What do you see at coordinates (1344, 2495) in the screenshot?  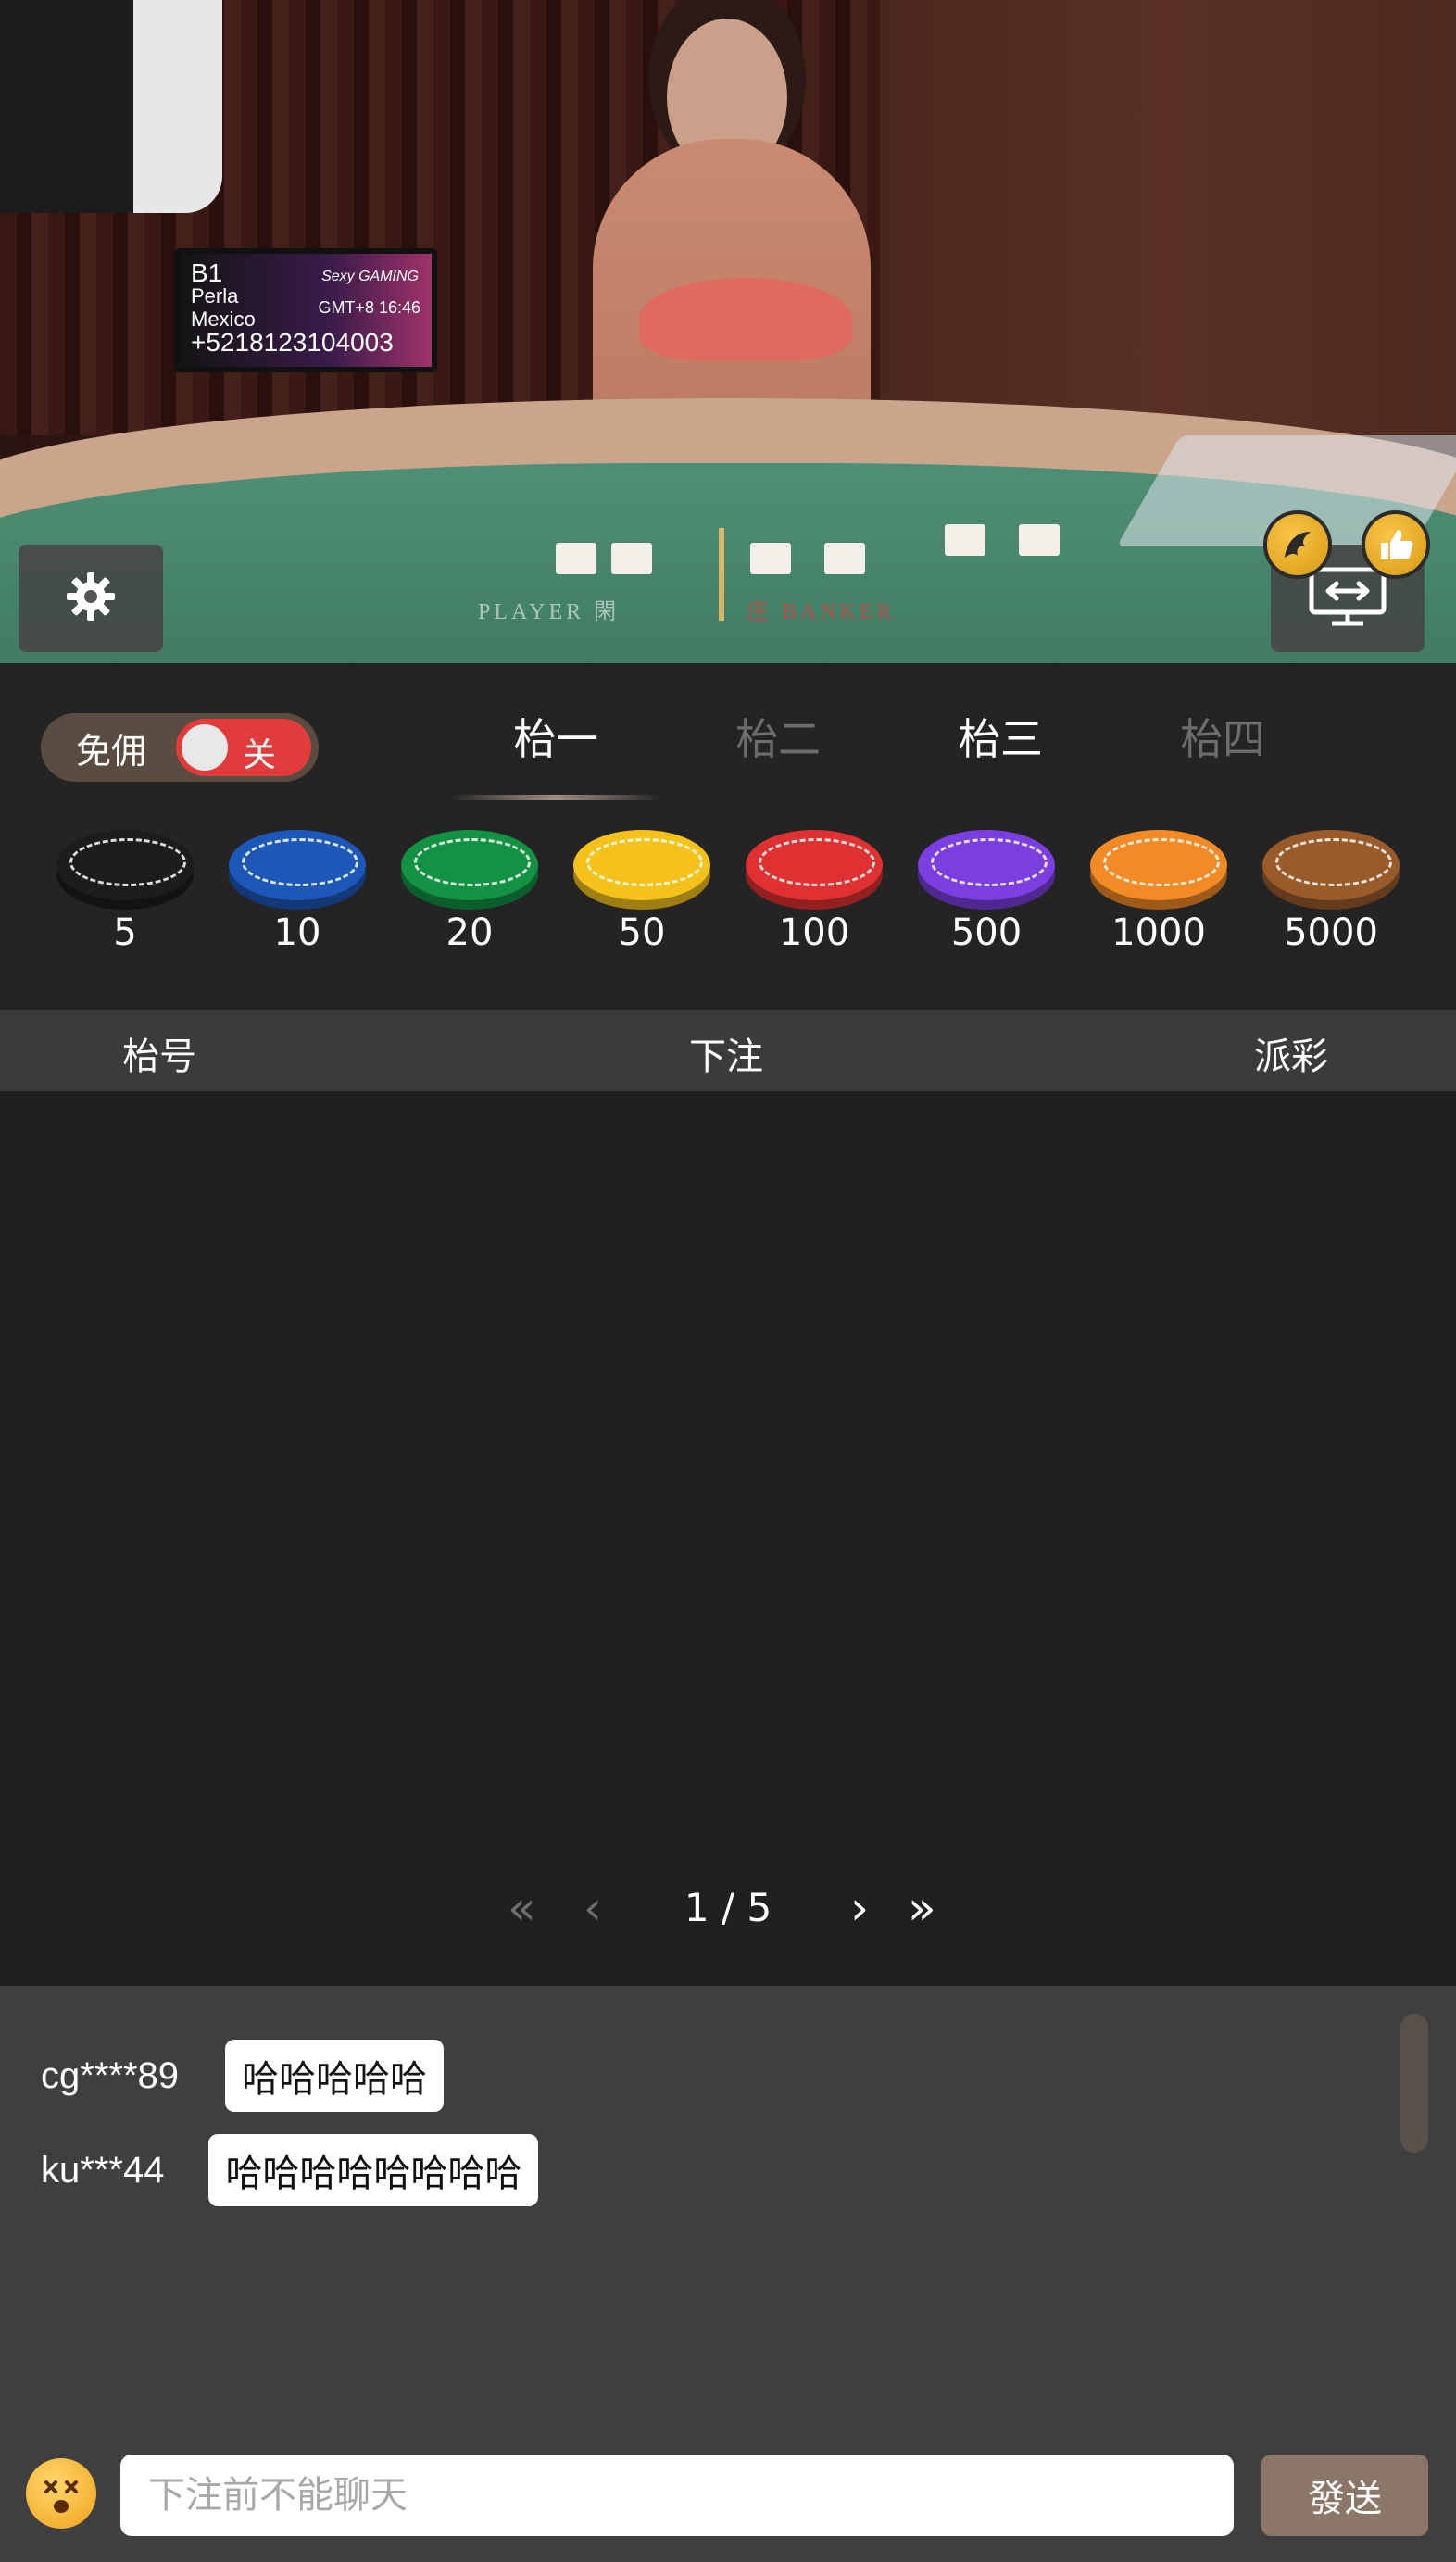 I see `send-button: 發送` at bounding box center [1344, 2495].